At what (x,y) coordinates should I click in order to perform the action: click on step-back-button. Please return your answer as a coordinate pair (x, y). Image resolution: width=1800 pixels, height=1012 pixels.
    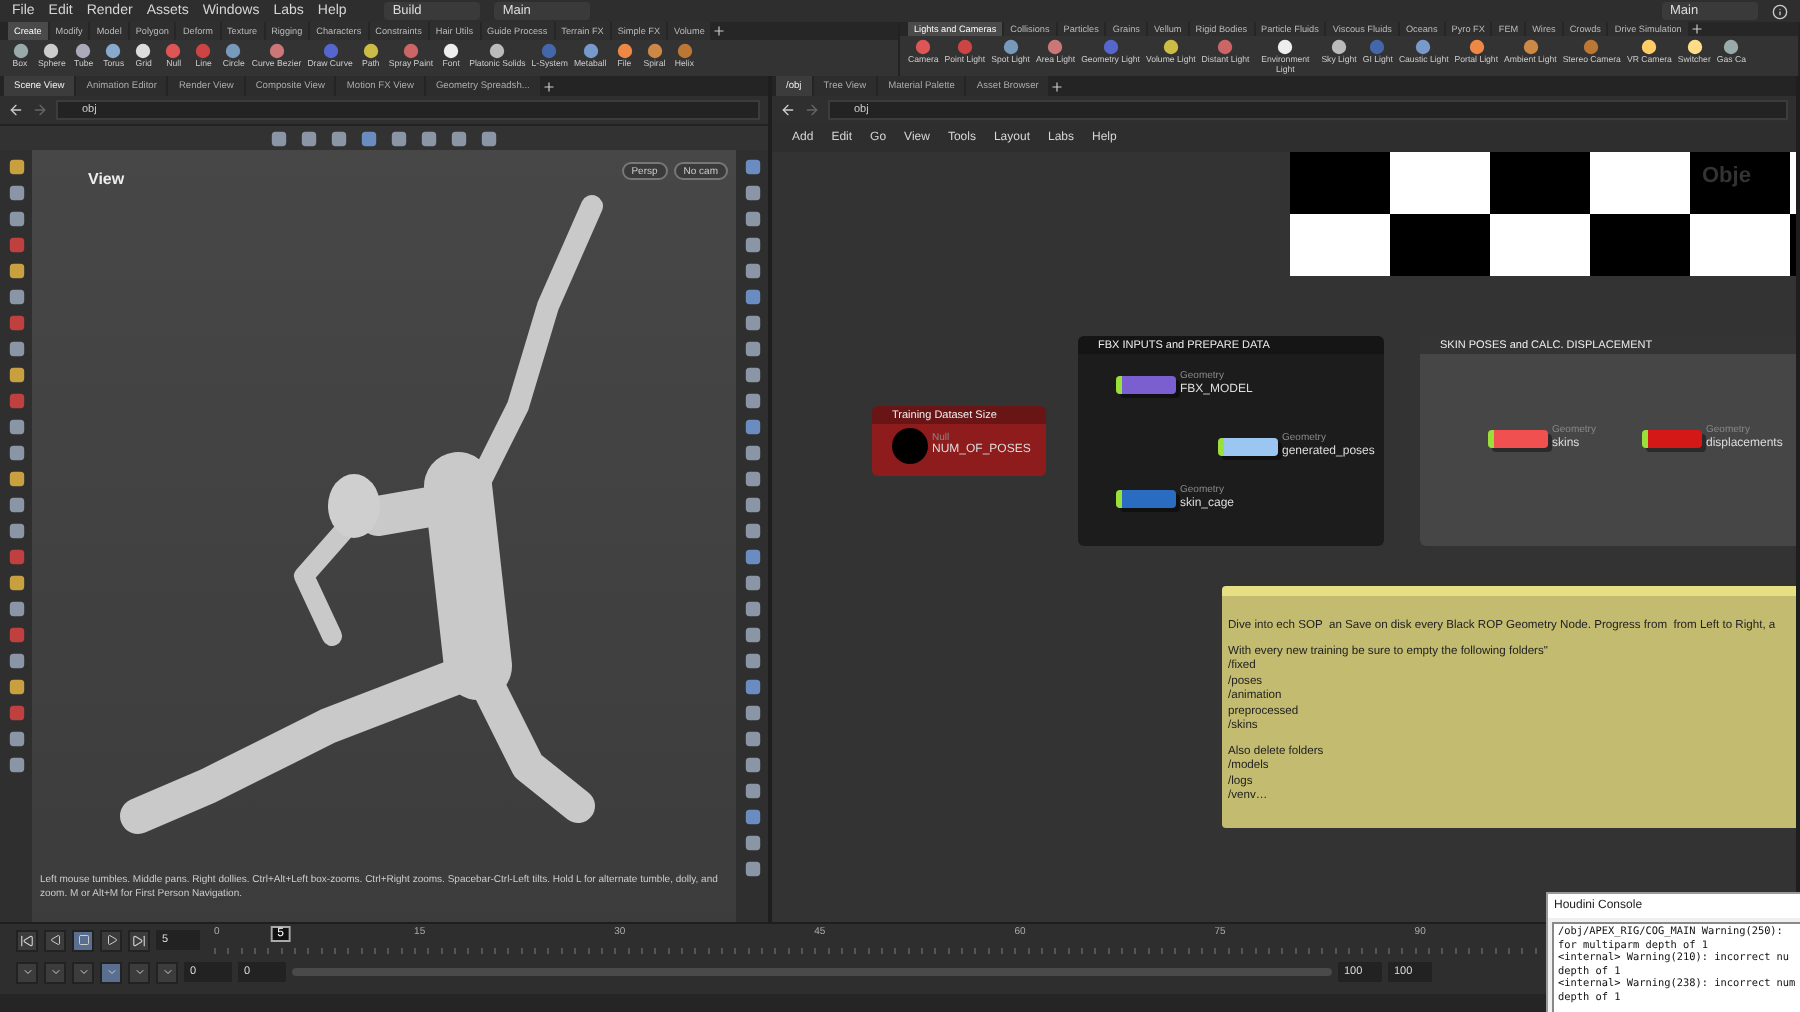
    Looking at the image, I should click on (55, 940).